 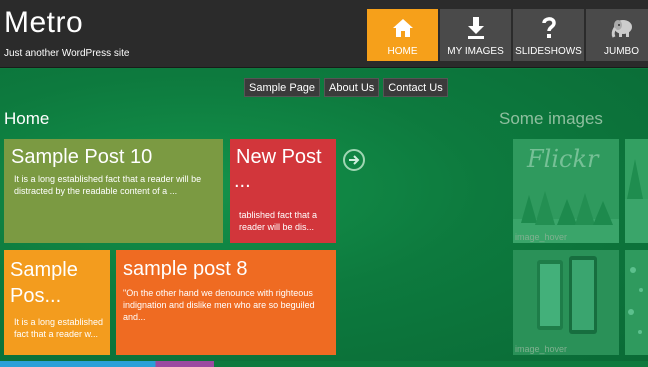 What do you see at coordinates (566, 191) in the screenshot?
I see `gallery-image-flickr: Flickr image_hover` at bounding box center [566, 191].